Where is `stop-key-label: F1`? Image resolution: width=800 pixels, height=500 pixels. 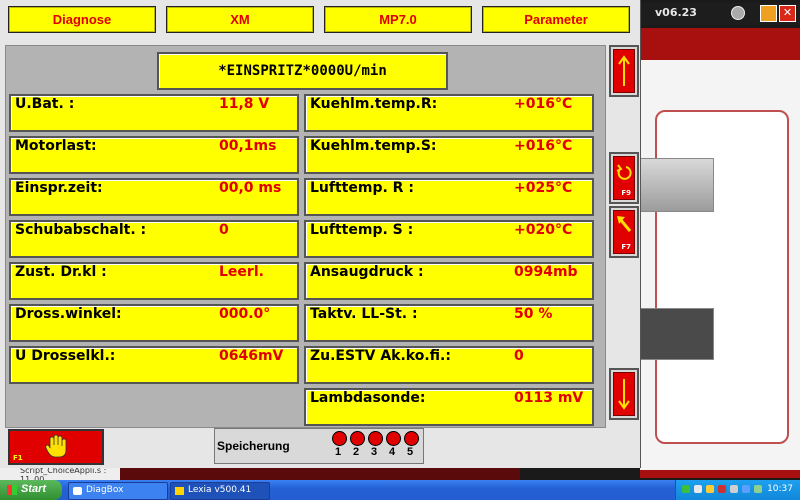 stop-key-label: F1 is located at coordinates (18, 458).